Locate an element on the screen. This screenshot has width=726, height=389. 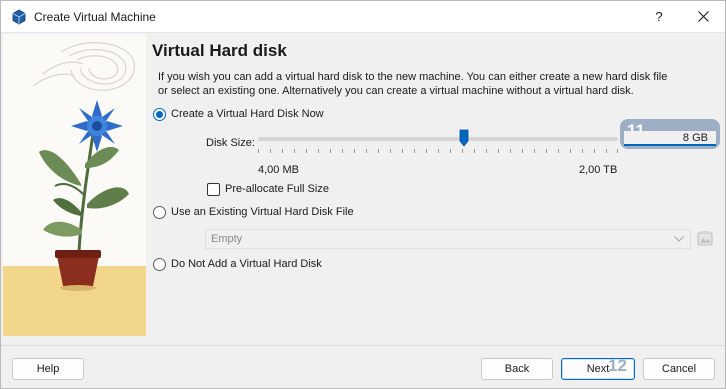
help-button: Help is located at coordinates (48, 369).